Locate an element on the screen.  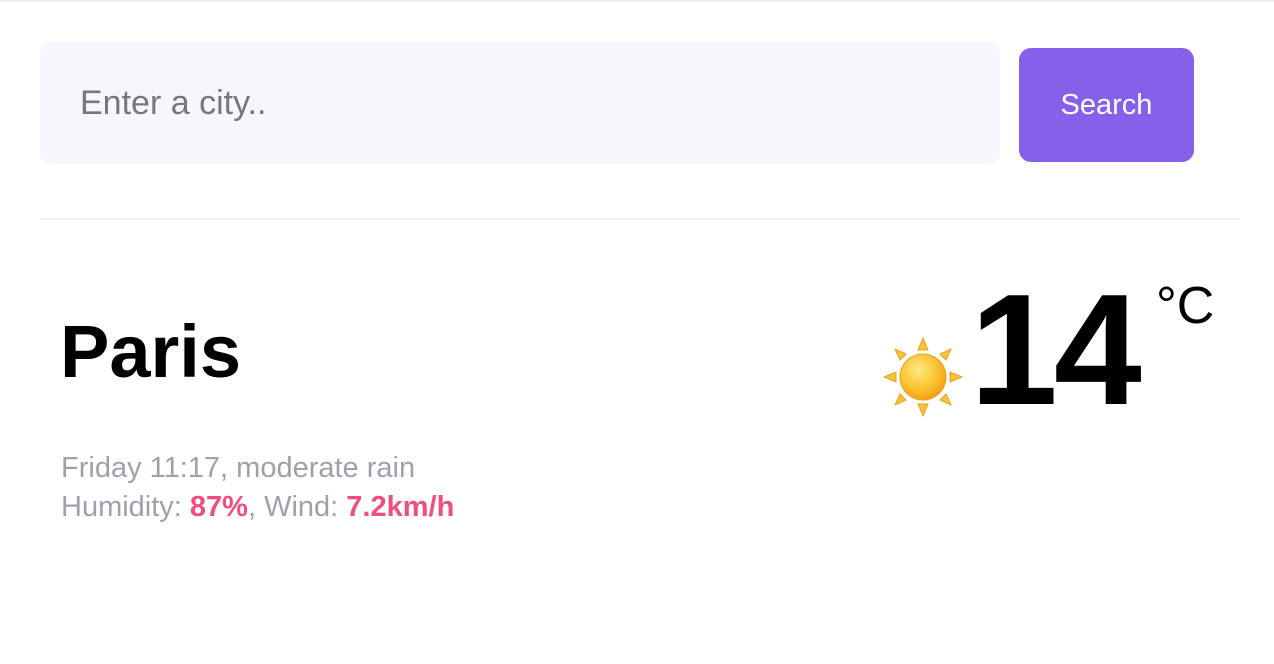
humidity-wind-line: Humidity: 87%, Wind: 7.2km/h is located at coordinates (258, 507).